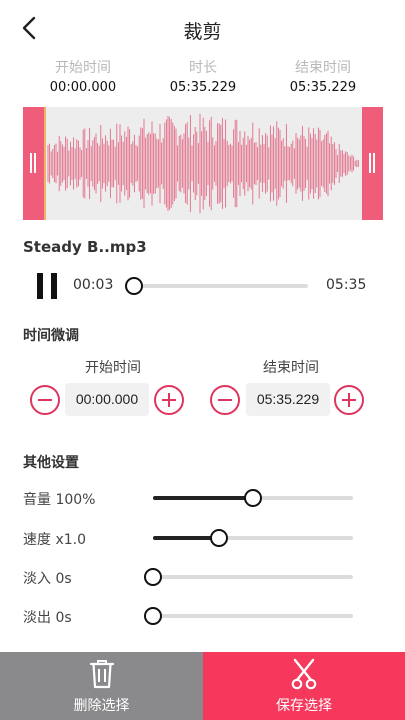  Describe the element at coordinates (304, 674) in the screenshot. I see `scissors-icon` at that location.